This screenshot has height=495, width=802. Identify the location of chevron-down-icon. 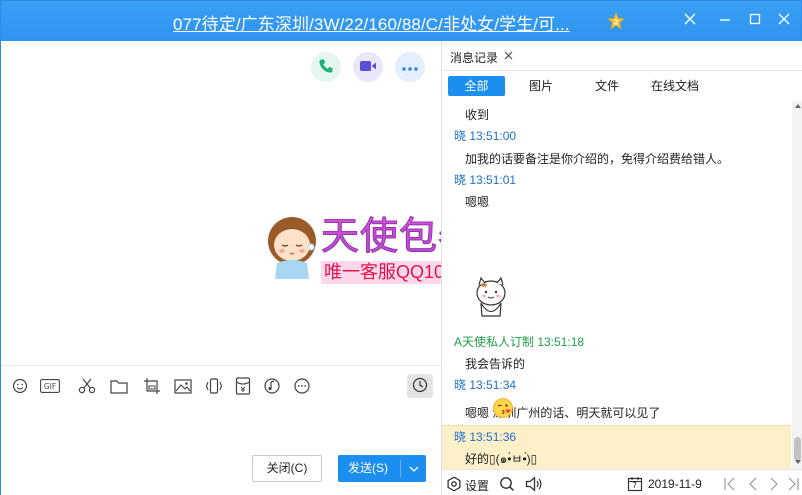
(413, 468).